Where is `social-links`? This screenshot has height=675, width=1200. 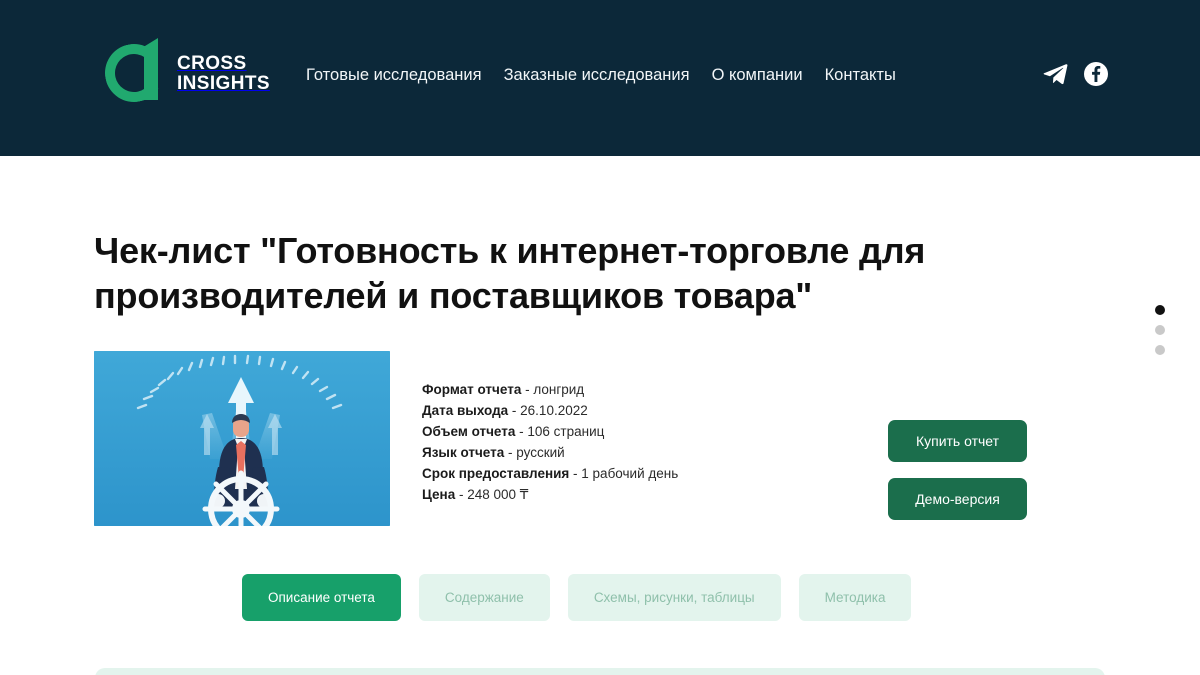 social-links is located at coordinates (1075, 76).